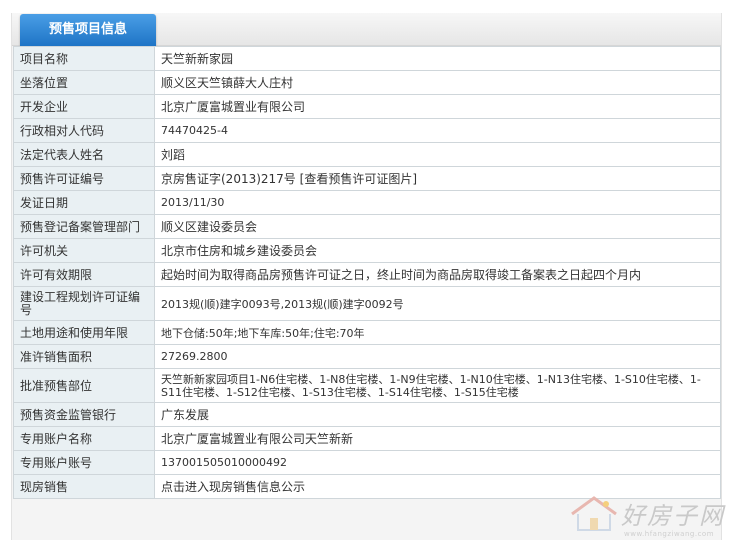 This screenshot has height=543, width=746. I want to click on label-project-name: 项目名称, so click(84, 58).